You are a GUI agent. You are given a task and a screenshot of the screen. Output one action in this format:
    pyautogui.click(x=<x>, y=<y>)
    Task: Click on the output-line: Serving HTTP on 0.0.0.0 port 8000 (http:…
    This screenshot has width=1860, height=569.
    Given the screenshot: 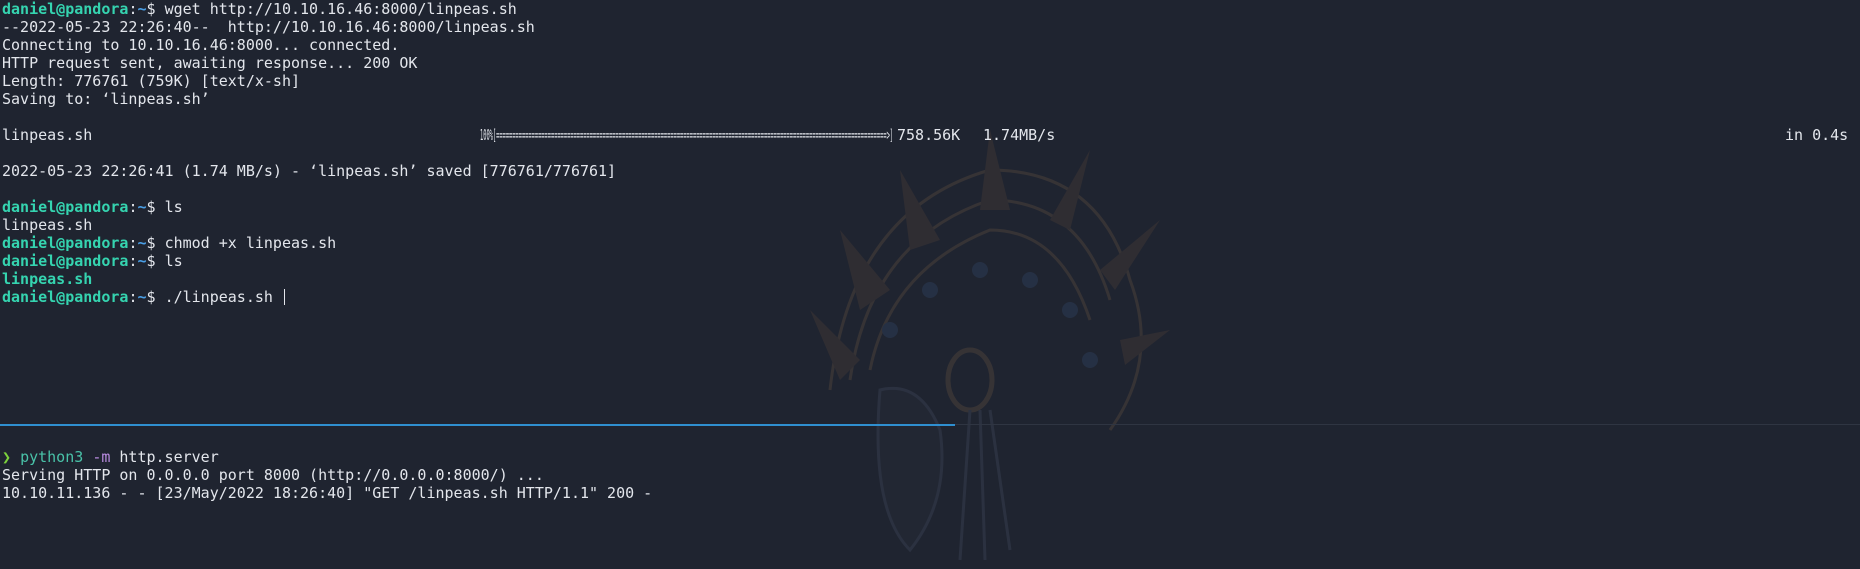 What is the action you would take?
    pyautogui.click(x=273, y=475)
    